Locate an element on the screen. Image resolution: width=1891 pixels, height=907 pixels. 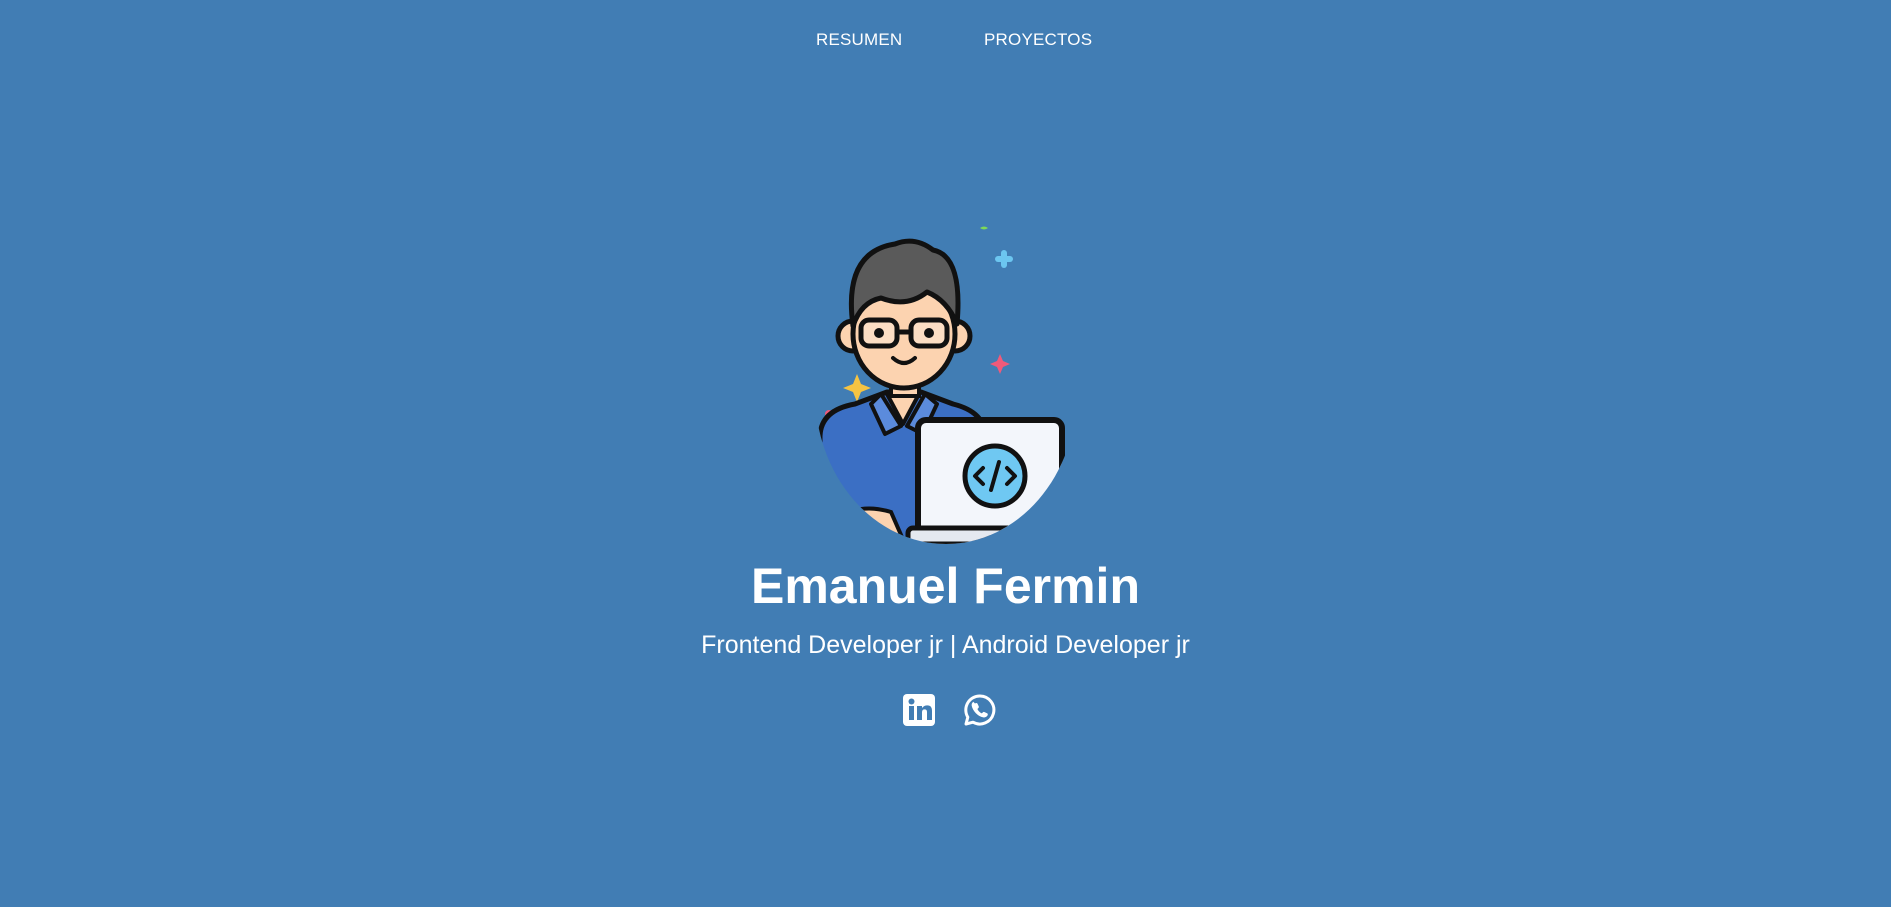
nav-link-resumen: RESUMEN is located at coordinates (859, 40).